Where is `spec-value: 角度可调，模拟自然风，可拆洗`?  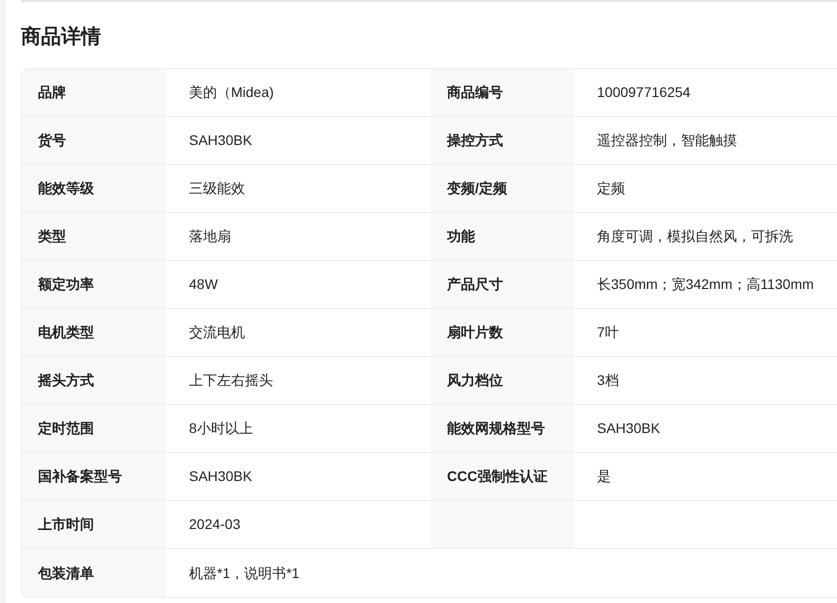
spec-value: 角度可调，模拟自然风，可拆洗 is located at coordinates (695, 236).